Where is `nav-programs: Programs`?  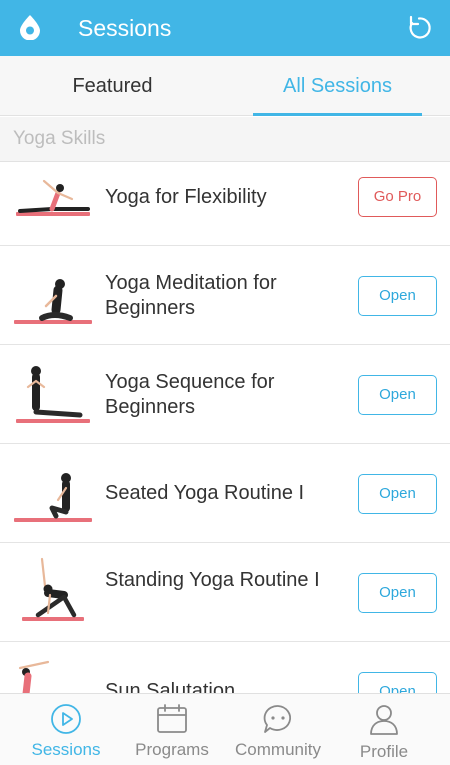 nav-programs: Programs is located at coordinates (172, 729).